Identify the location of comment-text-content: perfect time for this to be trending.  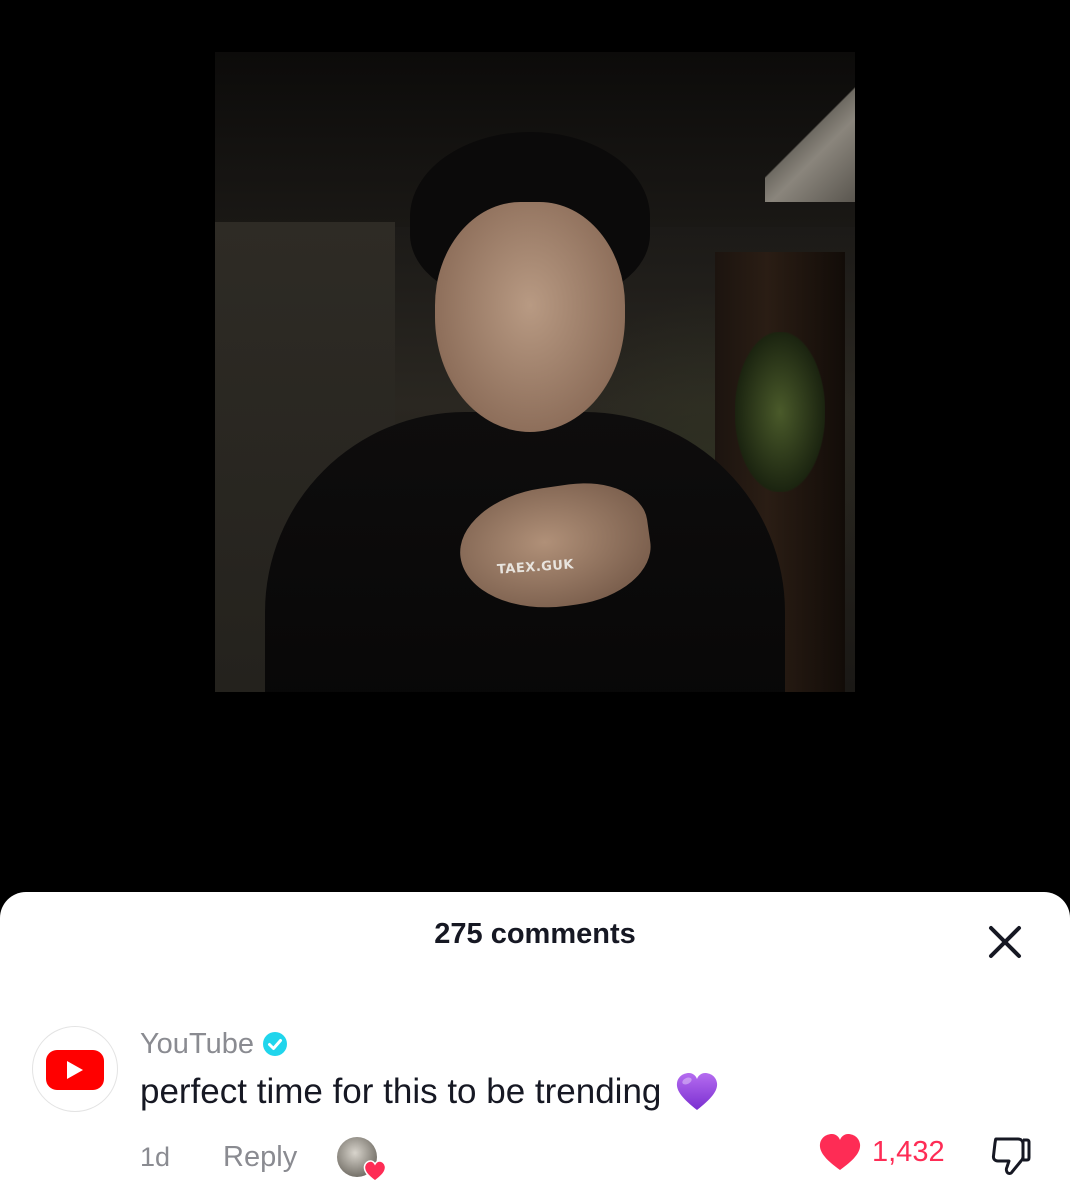
(401, 1091).